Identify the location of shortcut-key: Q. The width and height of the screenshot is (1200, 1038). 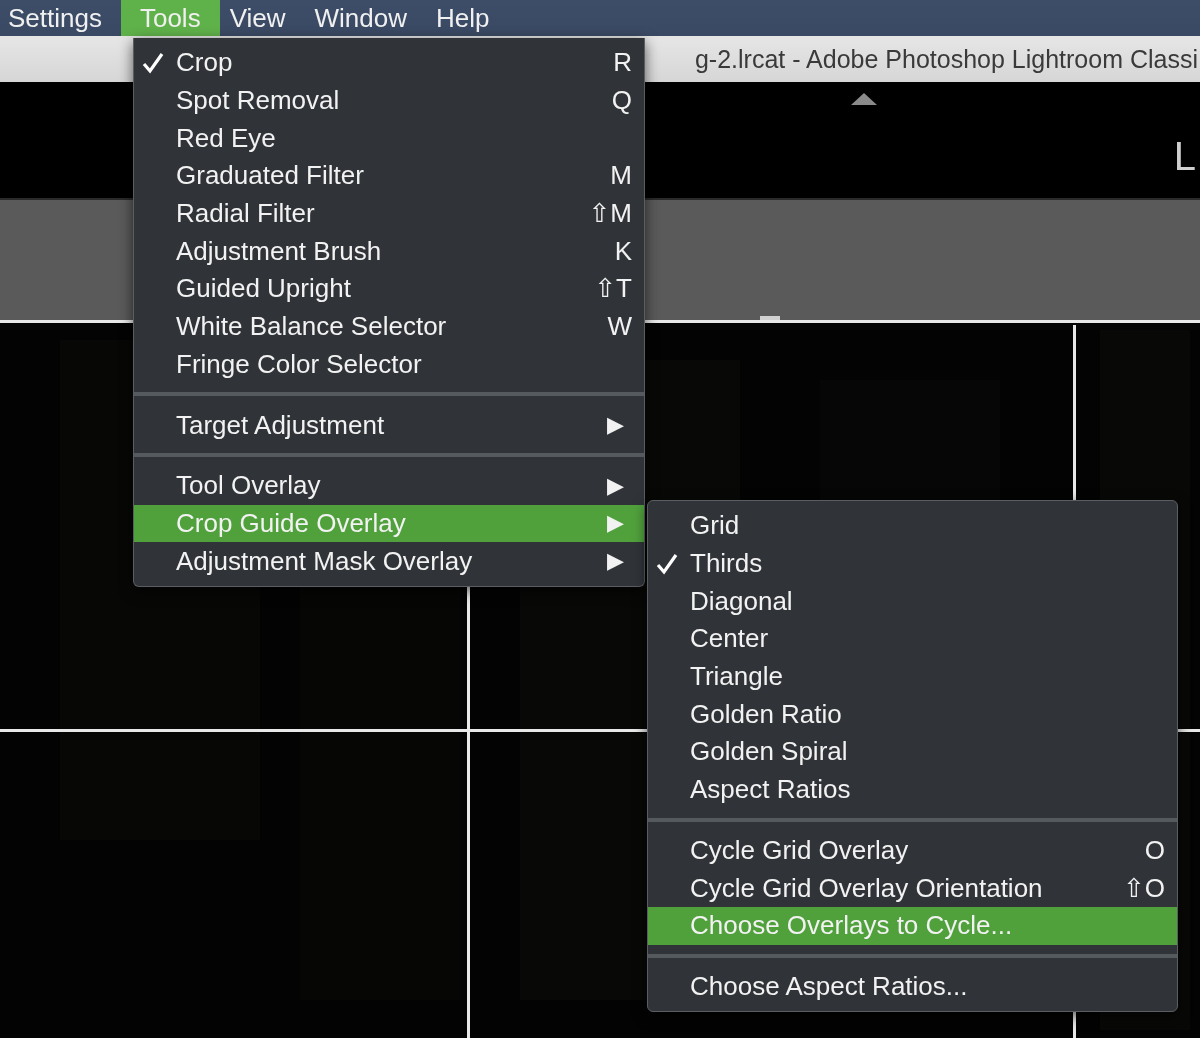
(621, 101).